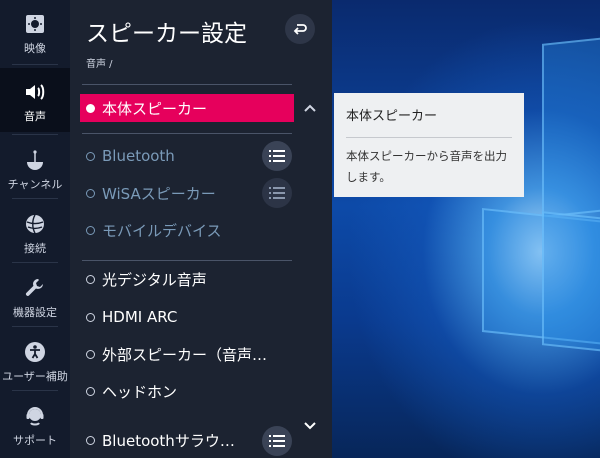  Describe the element at coordinates (154, 279) in the screenshot. I see `option-label: 光デジタル音声` at that location.